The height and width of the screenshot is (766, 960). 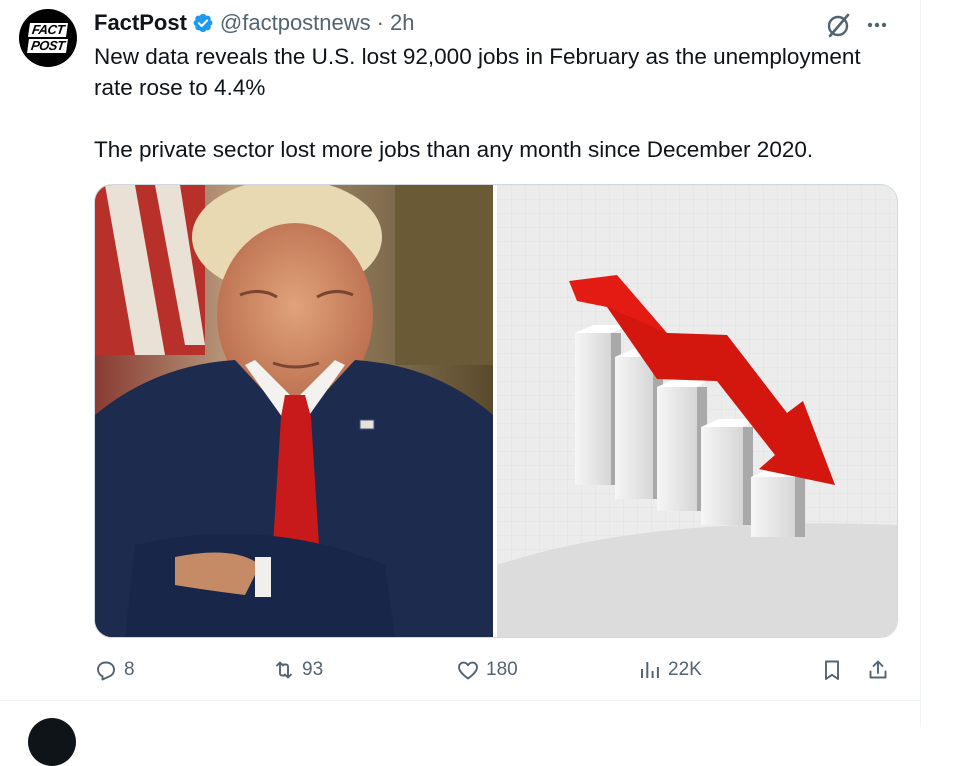 I want to click on repost-icon, so click(x=284, y=670).